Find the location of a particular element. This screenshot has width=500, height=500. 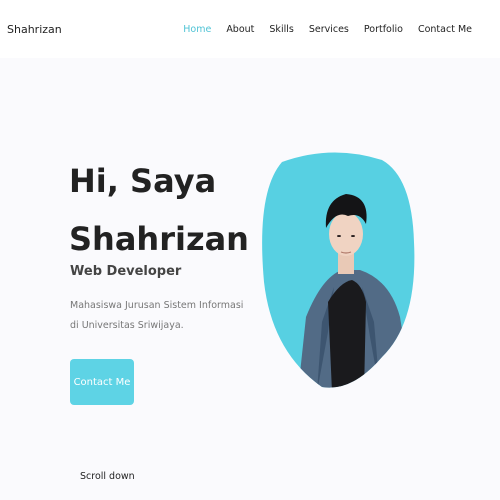

scroll-down-link: Scroll down is located at coordinates (102, 476).